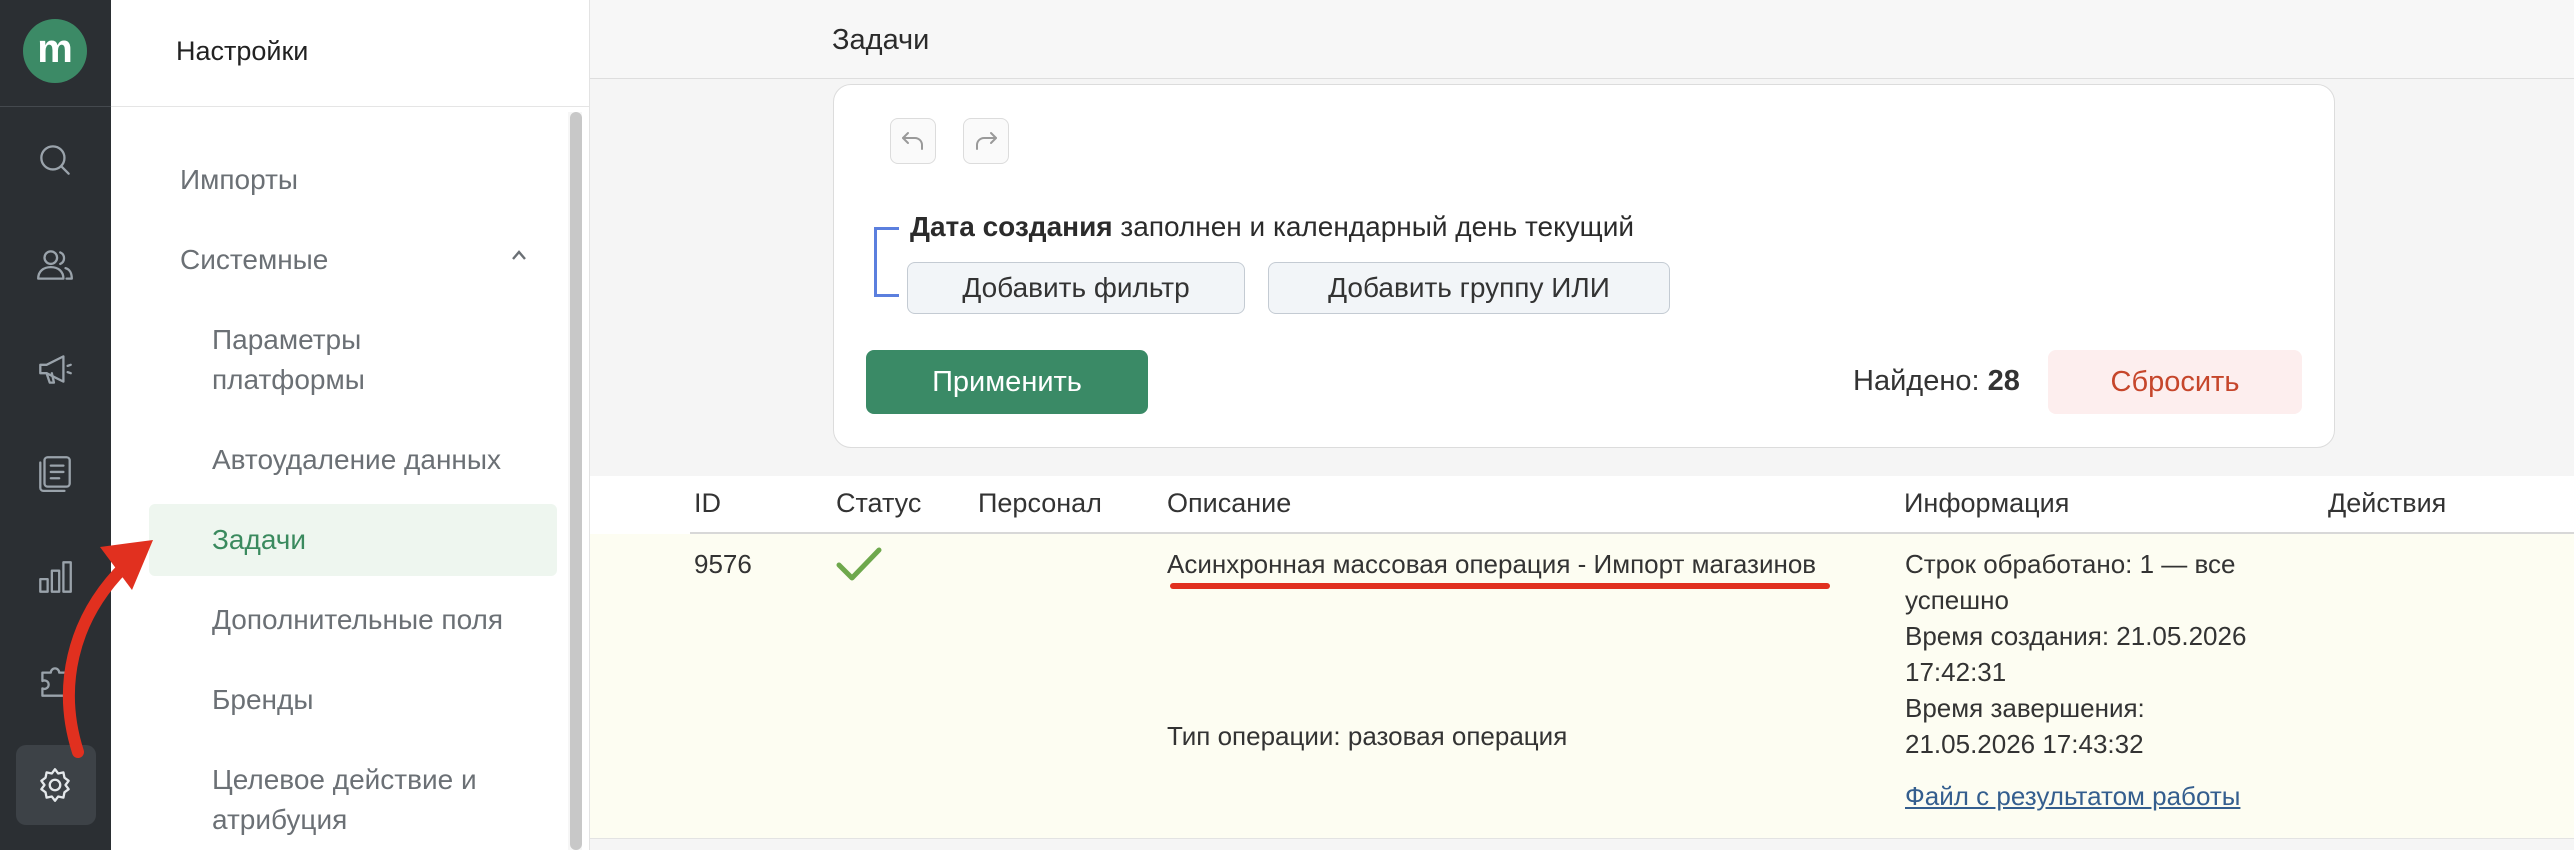 This screenshot has height=850, width=2574. What do you see at coordinates (344, 800) in the screenshot?
I see `nav-item-target-action: Целевое действие и атрибуция` at bounding box center [344, 800].